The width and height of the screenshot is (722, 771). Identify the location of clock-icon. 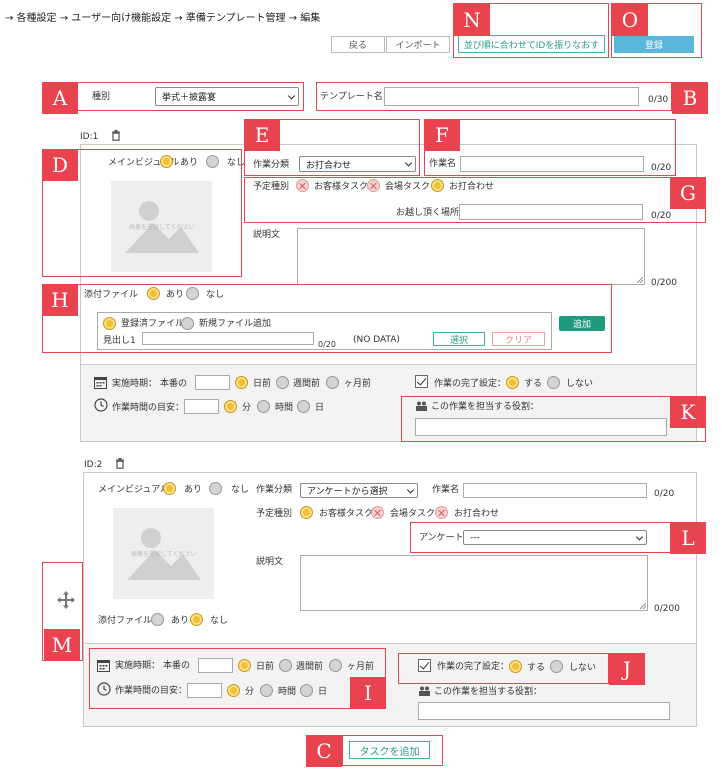
(101, 405).